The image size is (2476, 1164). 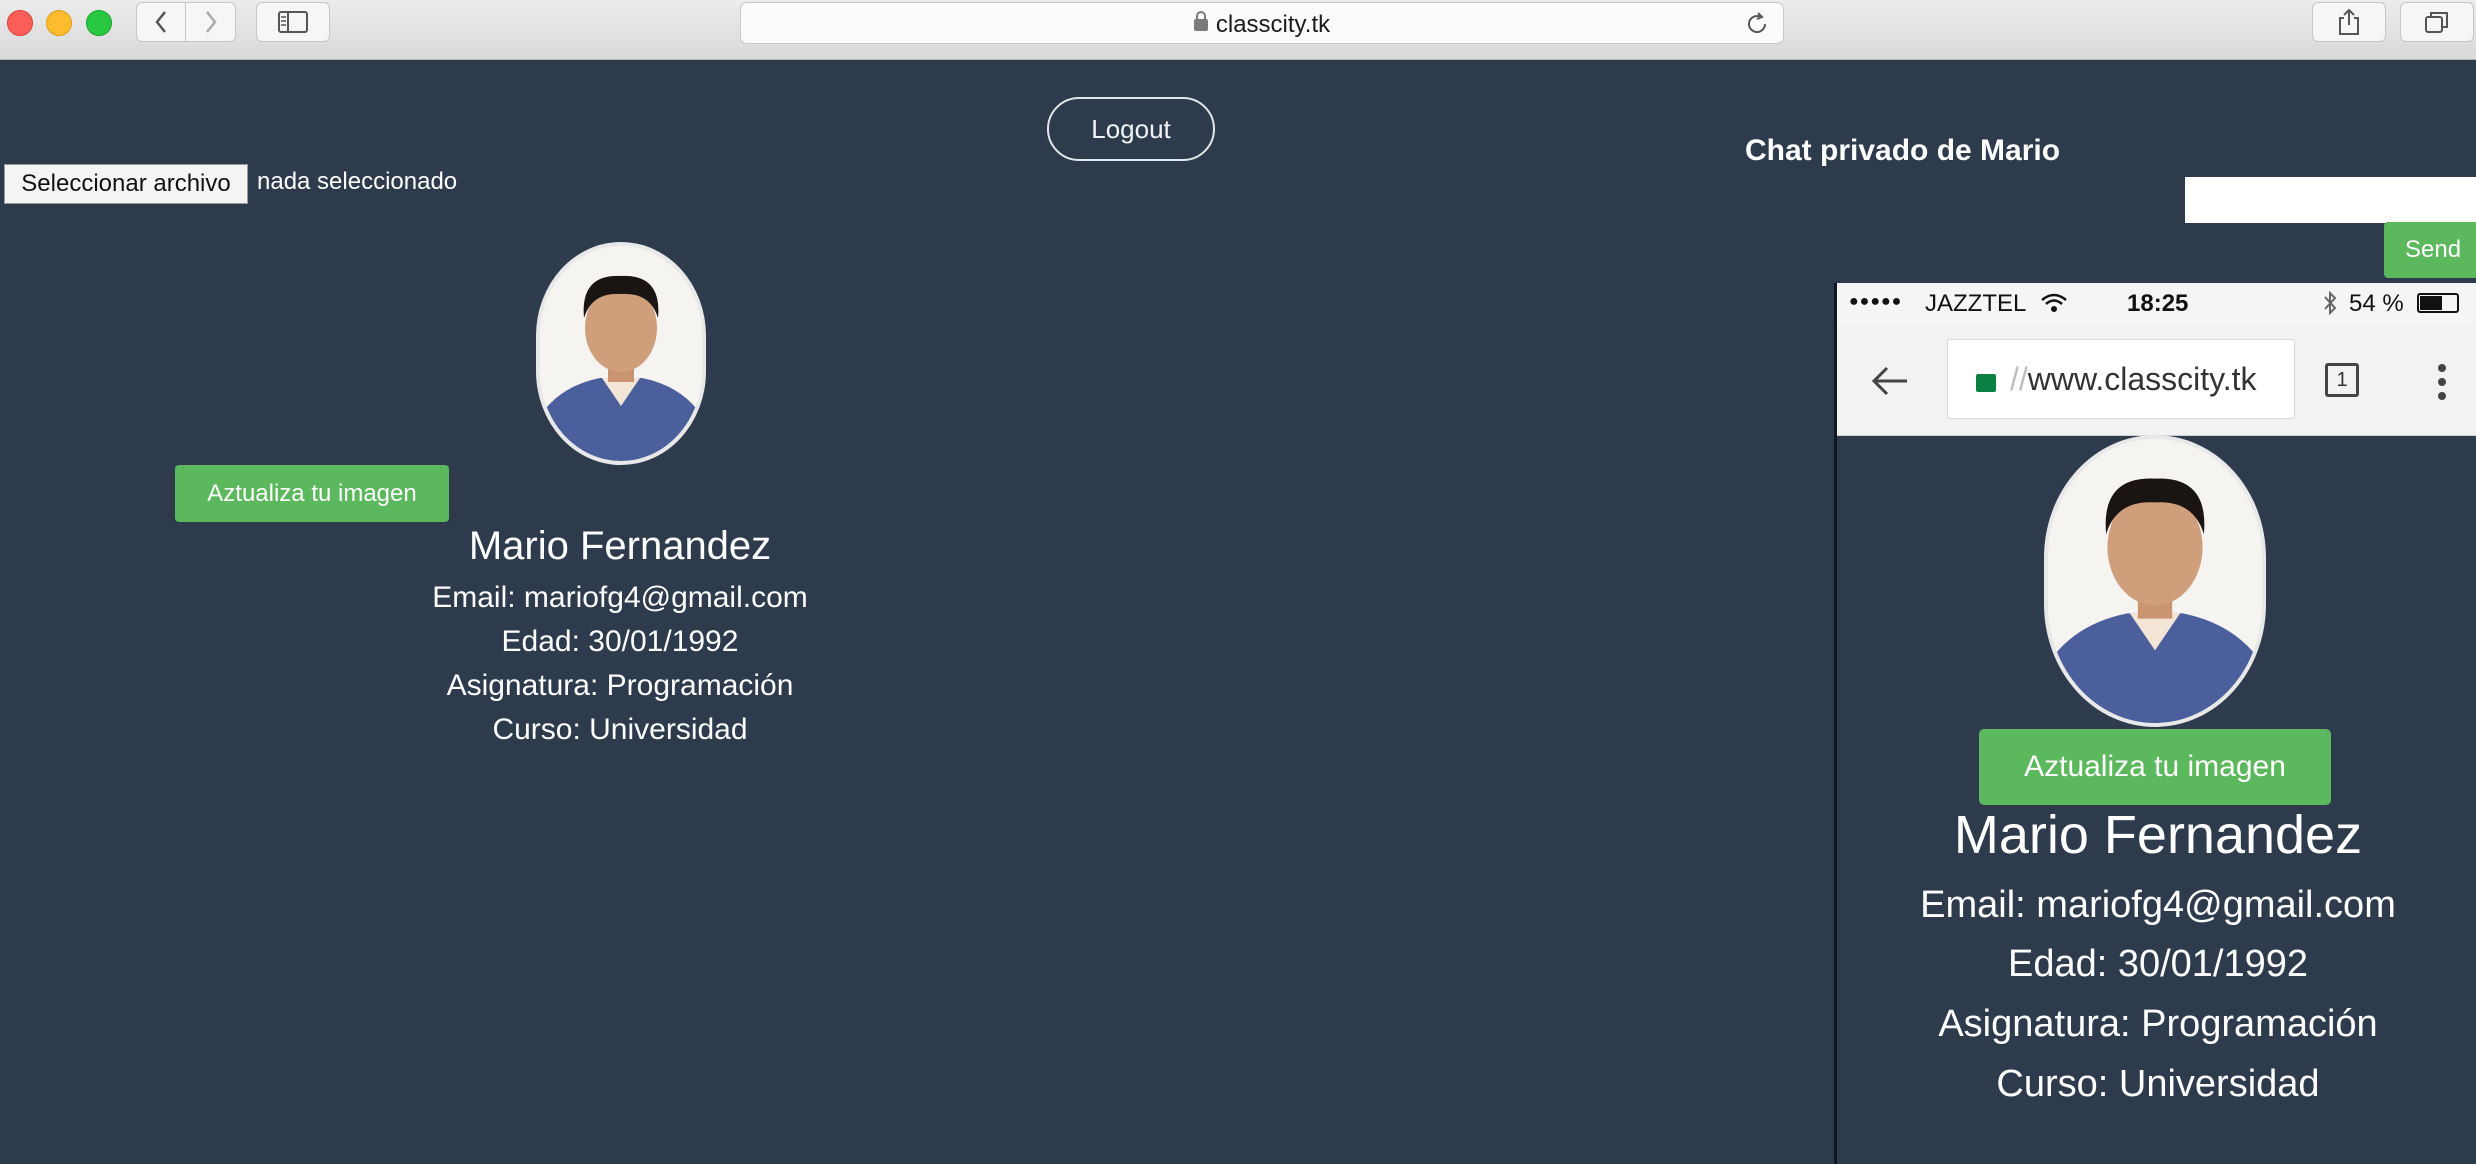 What do you see at coordinates (2054, 302) in the screenshot?
I see `wifi-icon` at bounding box center [2054, 302].